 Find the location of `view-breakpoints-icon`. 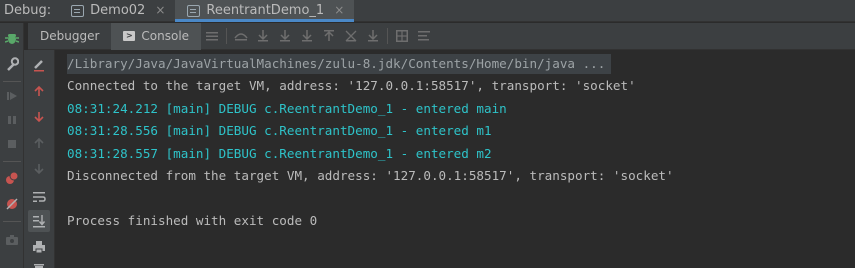

view-breakpoints-icon is located at coordinates (12, 178).